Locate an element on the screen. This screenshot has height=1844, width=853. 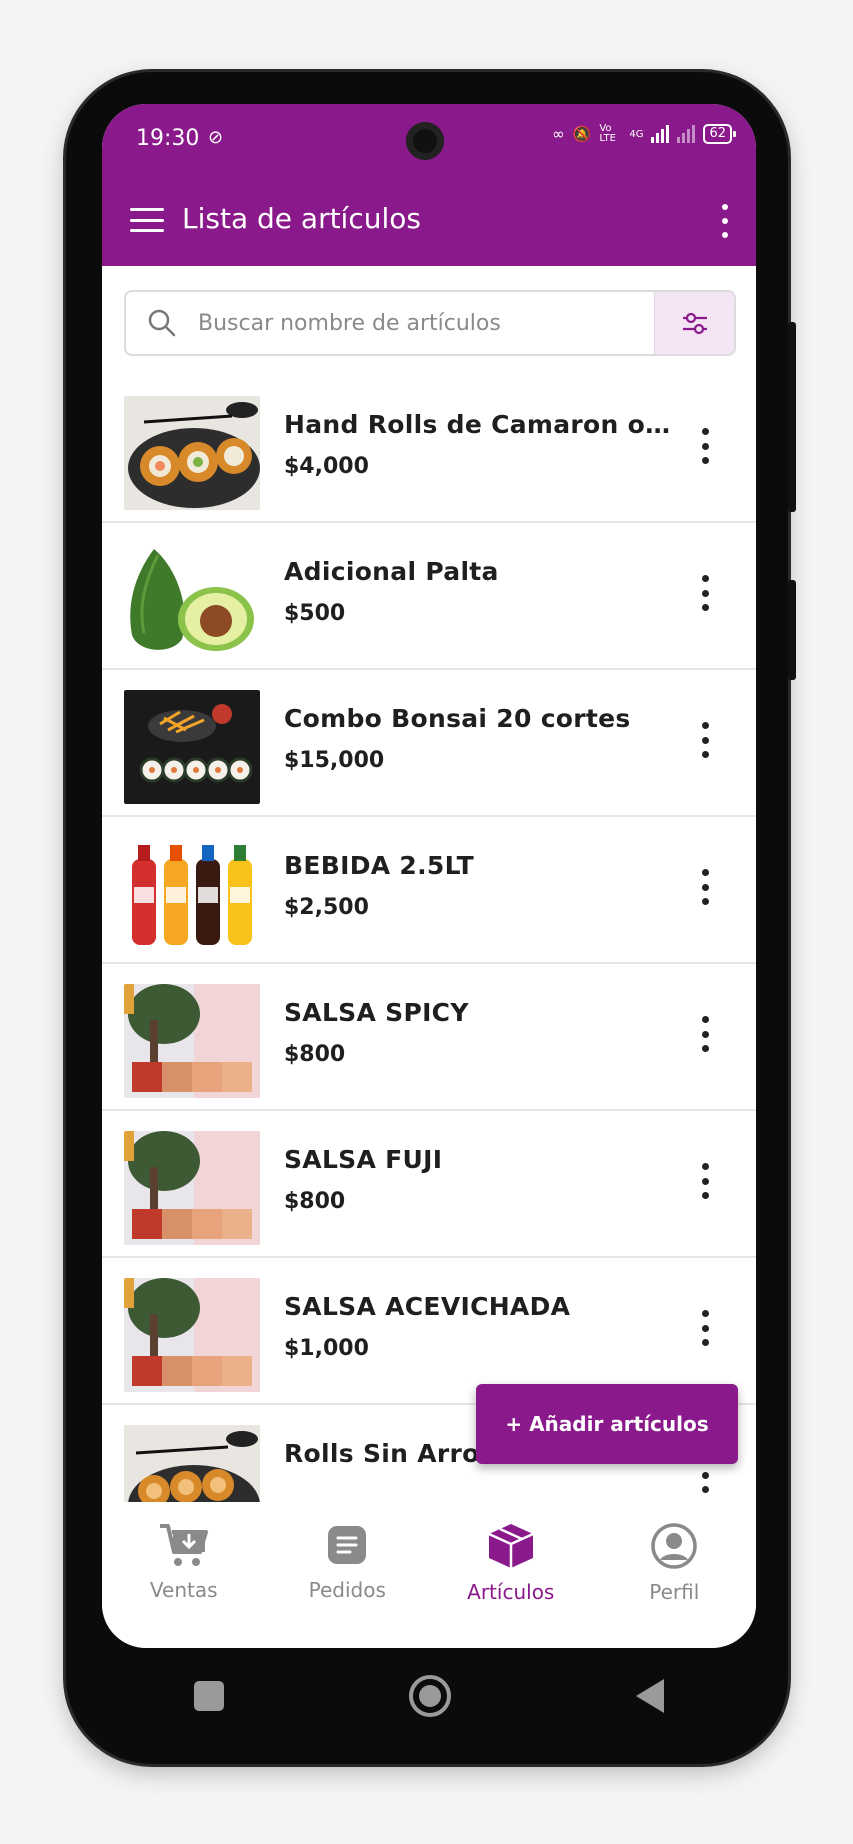
nav-item-perfil: Perfil is located at coordinates (675, 1575).